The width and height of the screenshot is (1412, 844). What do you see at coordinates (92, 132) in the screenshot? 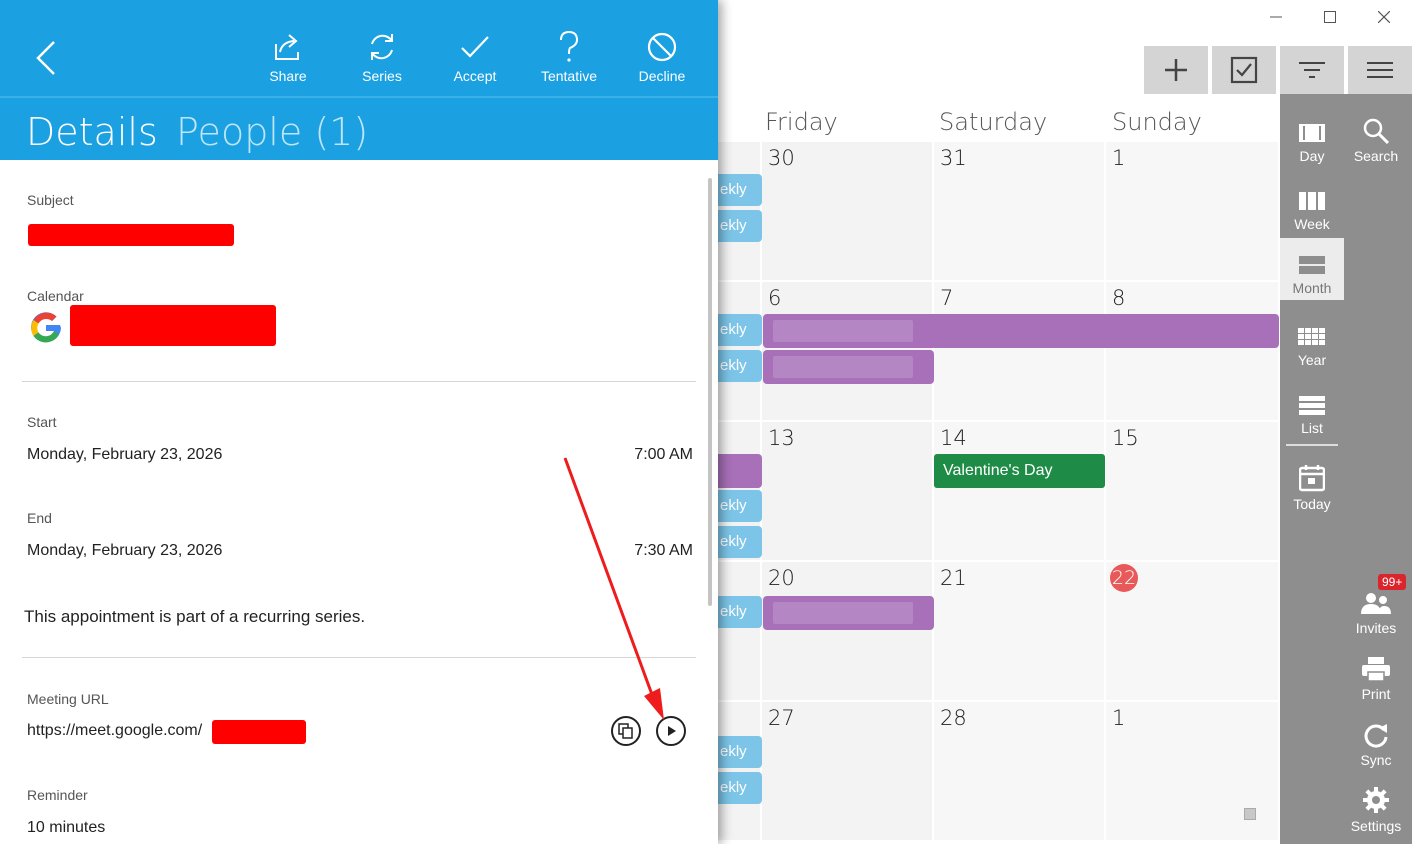
I see `tab-details: Details` at bounding box center [92, 132].